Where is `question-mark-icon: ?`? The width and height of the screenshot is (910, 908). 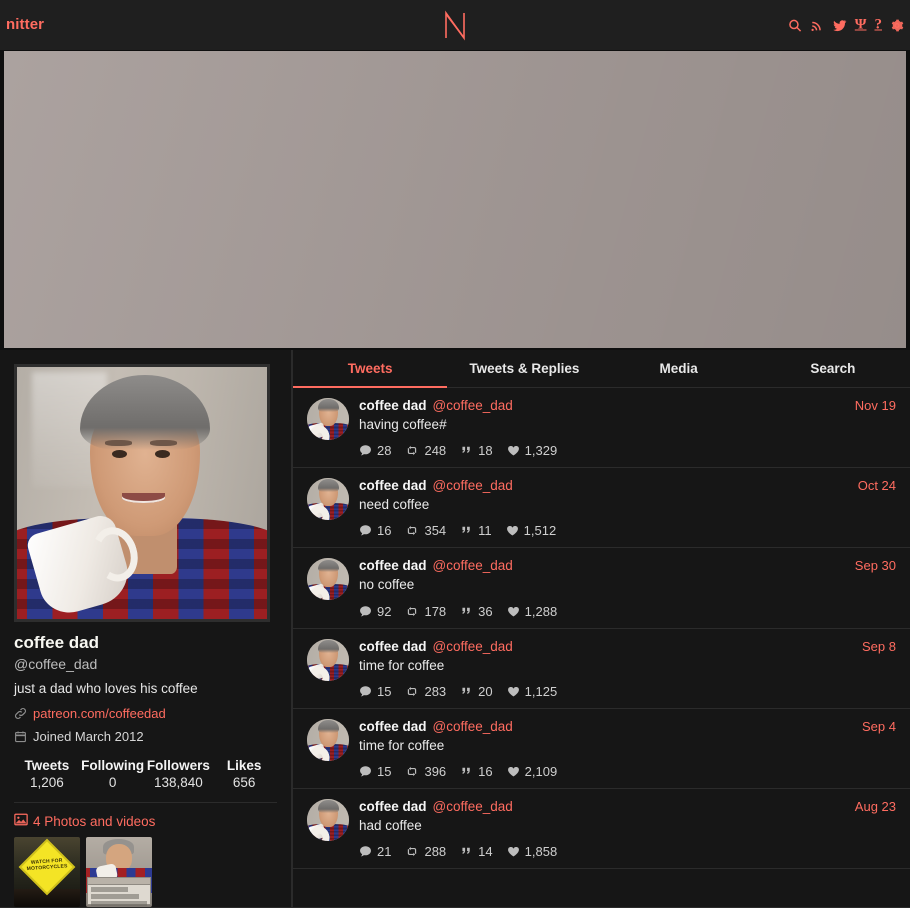
question-mark-icon: ? is located at coordinates (879, 25).